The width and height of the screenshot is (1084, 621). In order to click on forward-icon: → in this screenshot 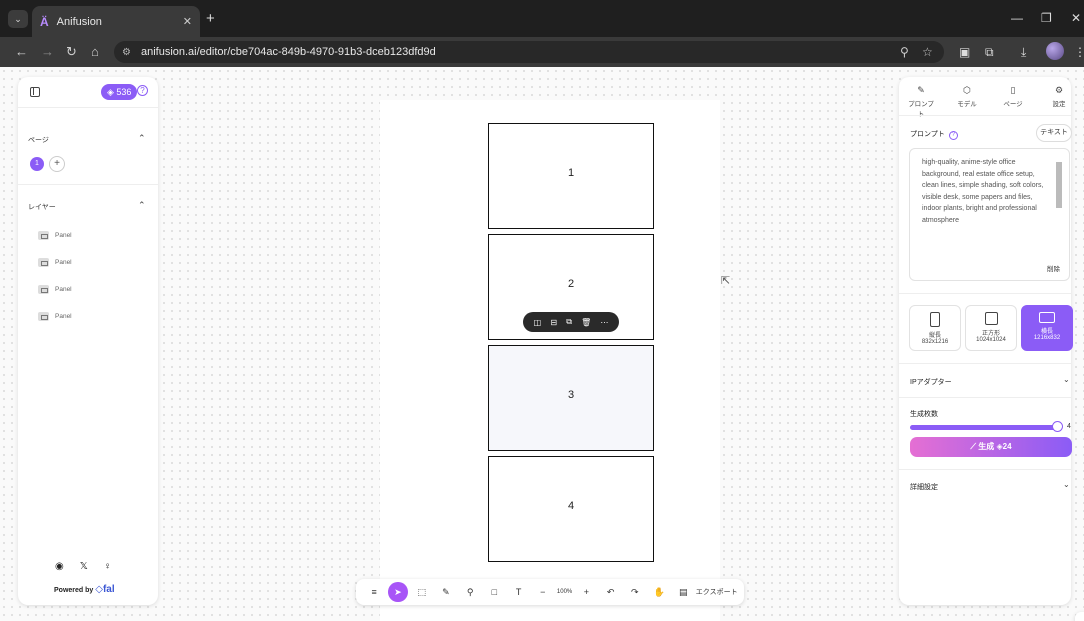, I will do `click(47, 52)`.